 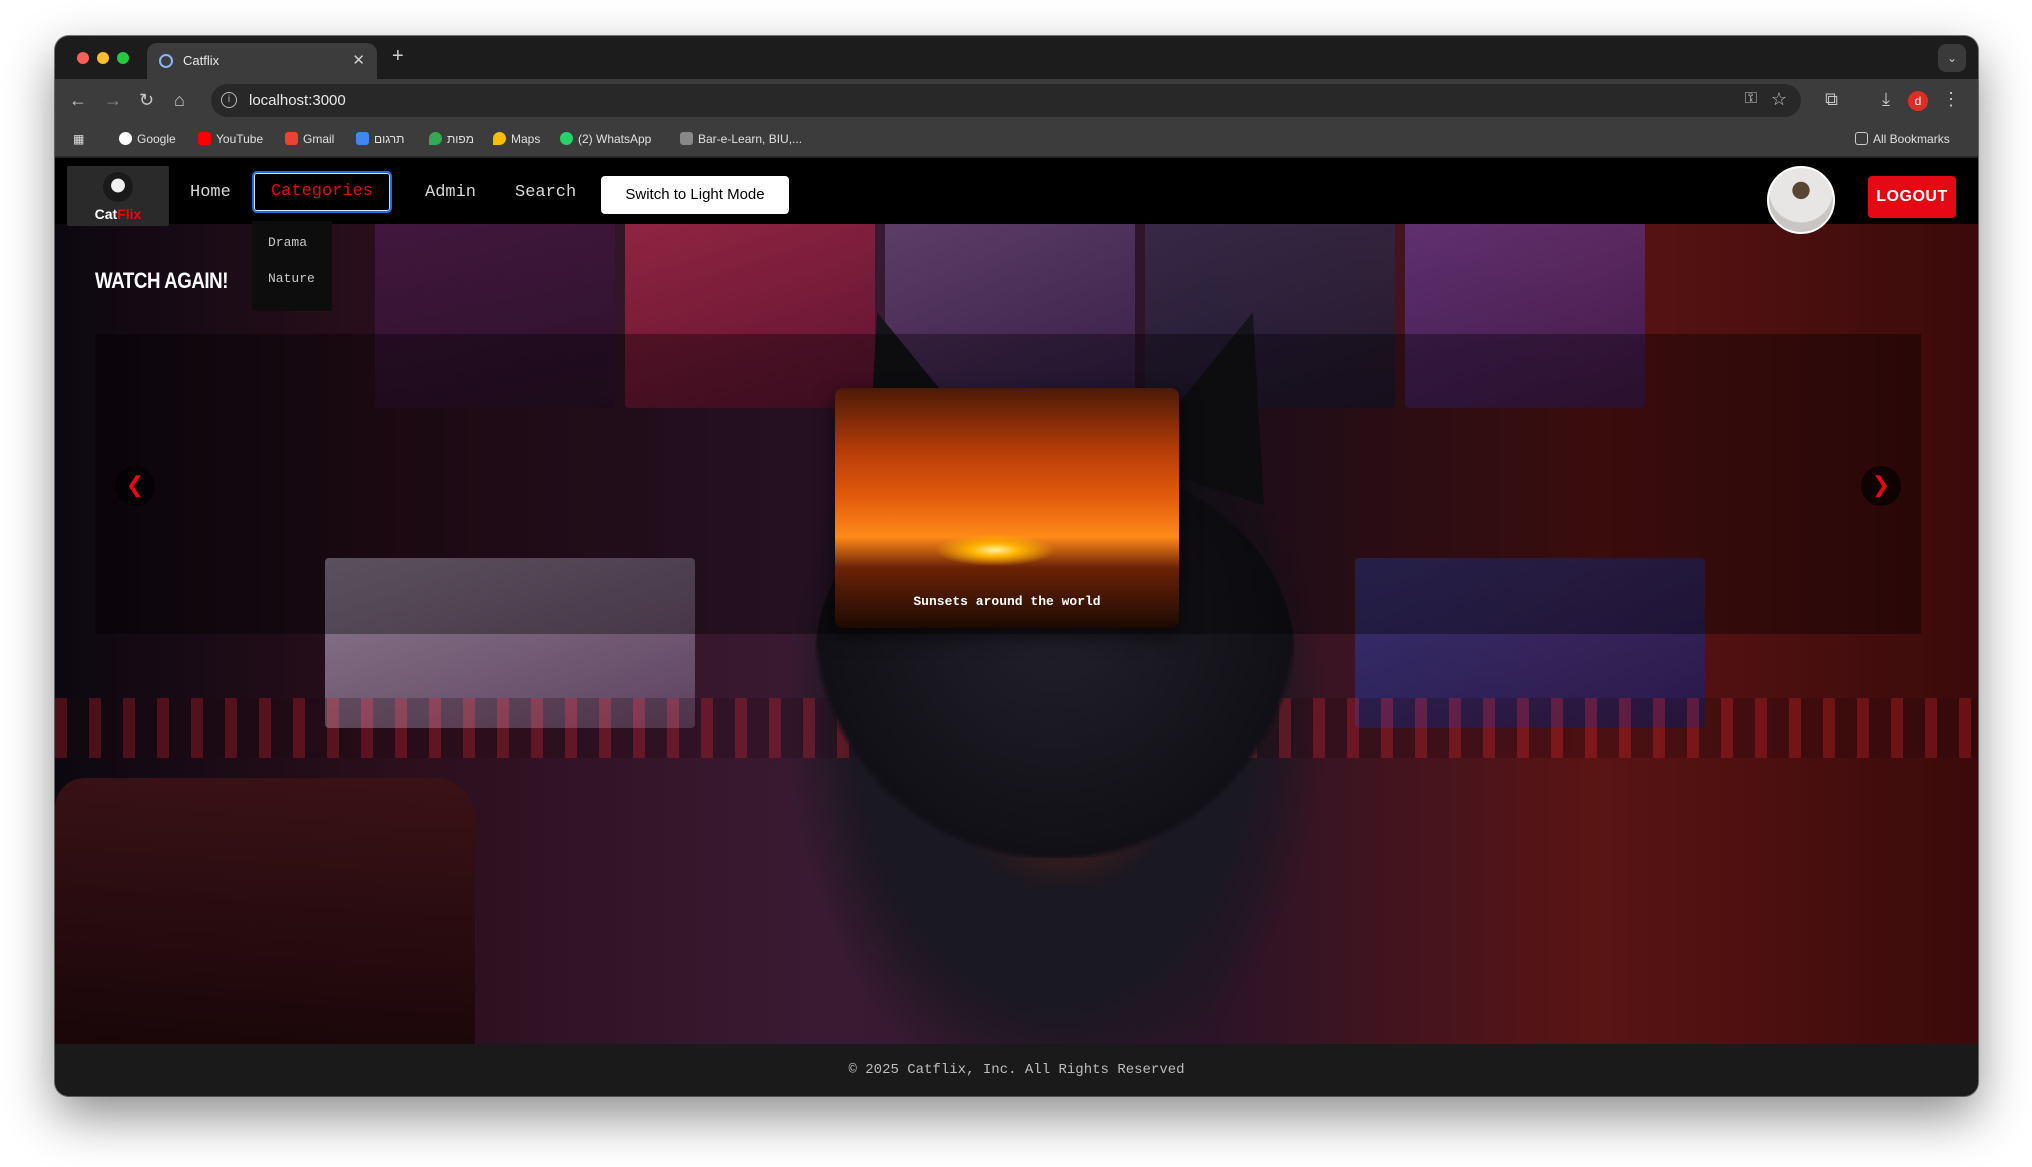 I want to click on movie-card: Sunsets around the world, so click(x=1007, y=508).